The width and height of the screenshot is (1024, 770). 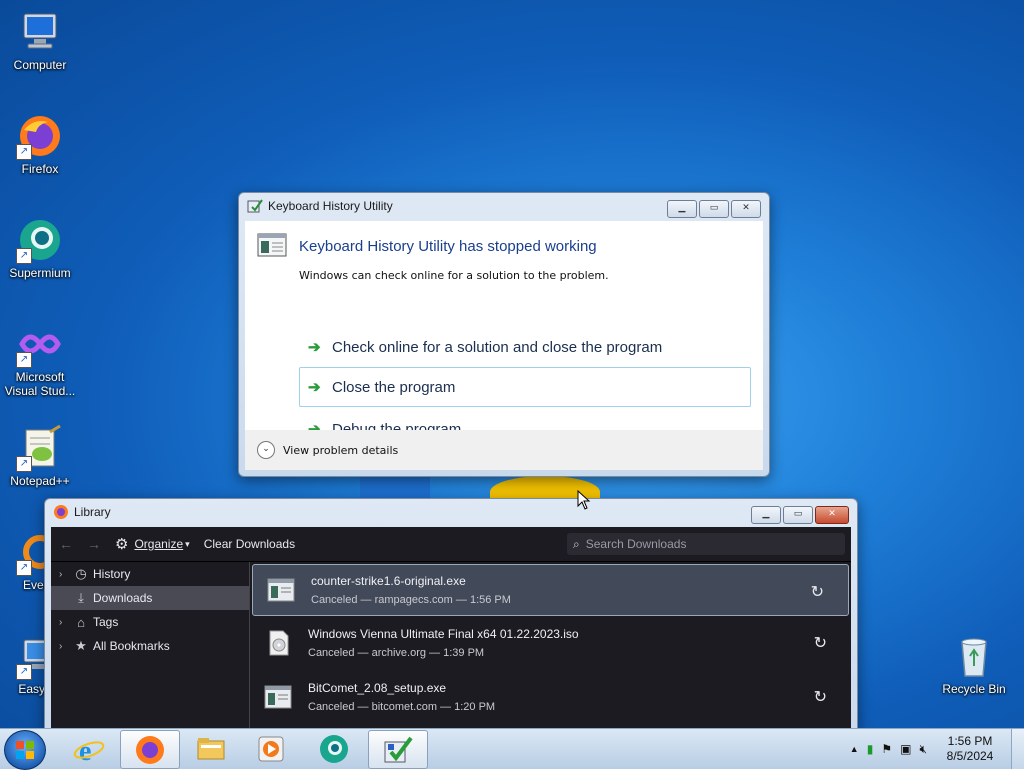 What do you see at coordinates (974, 689) in the screenshot?
I see `desktop-icon-label: Recycle Bin` at bounding box center [974, 689].